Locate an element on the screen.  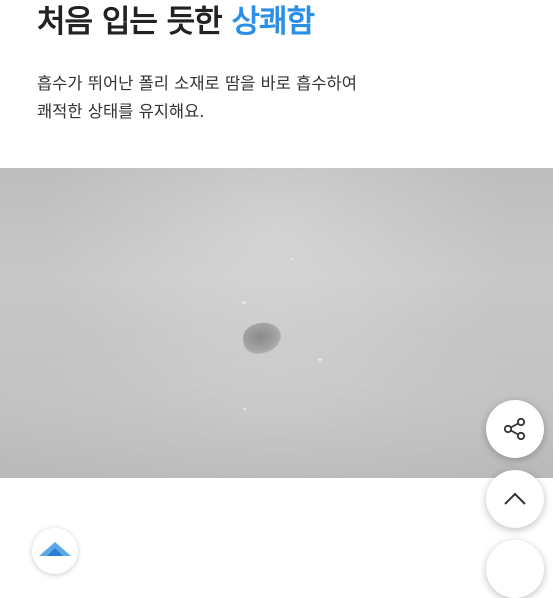
share-icon is located at coordinates (514, 429).